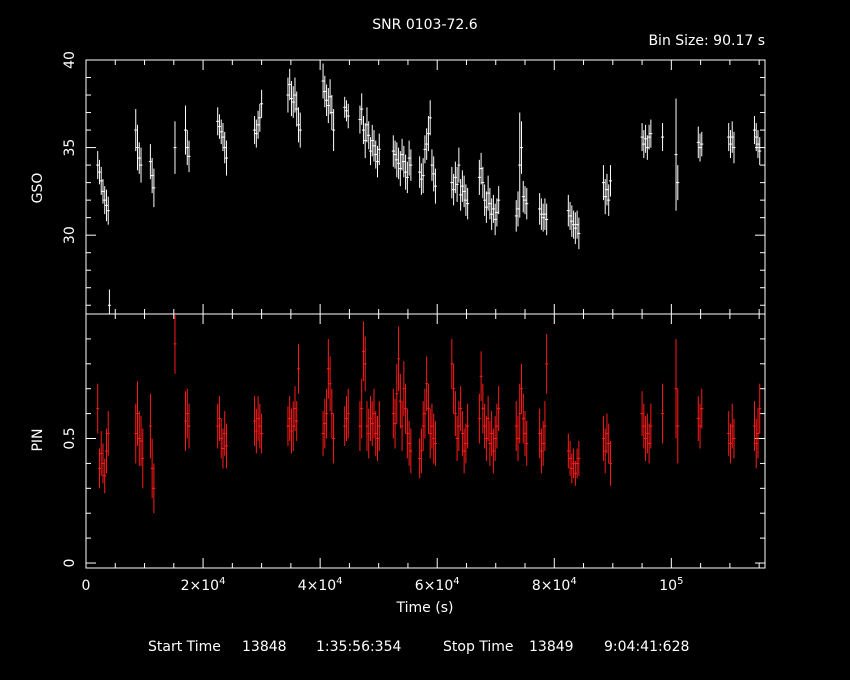 This screenshot has height=680, width=850. Describe the element at coordinates (554, 585) in the screenshot. I see `x-tick-label: 8×104` at that location.